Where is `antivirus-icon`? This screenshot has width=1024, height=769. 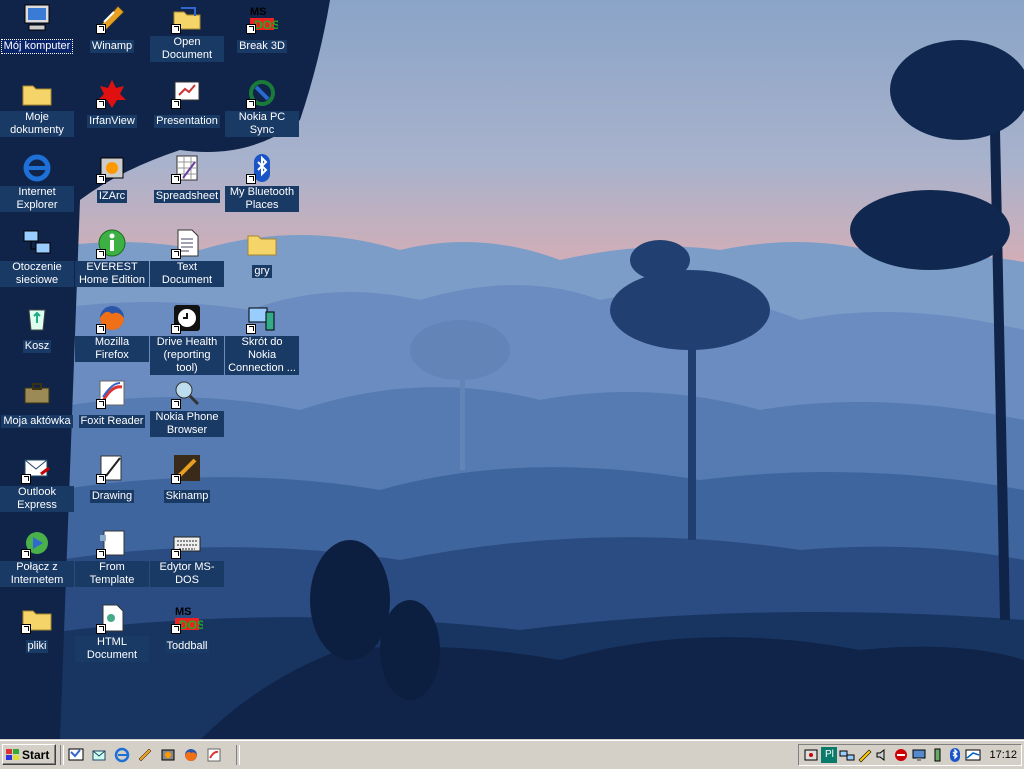 antivirus-icon is located at coordinates (901, 755).